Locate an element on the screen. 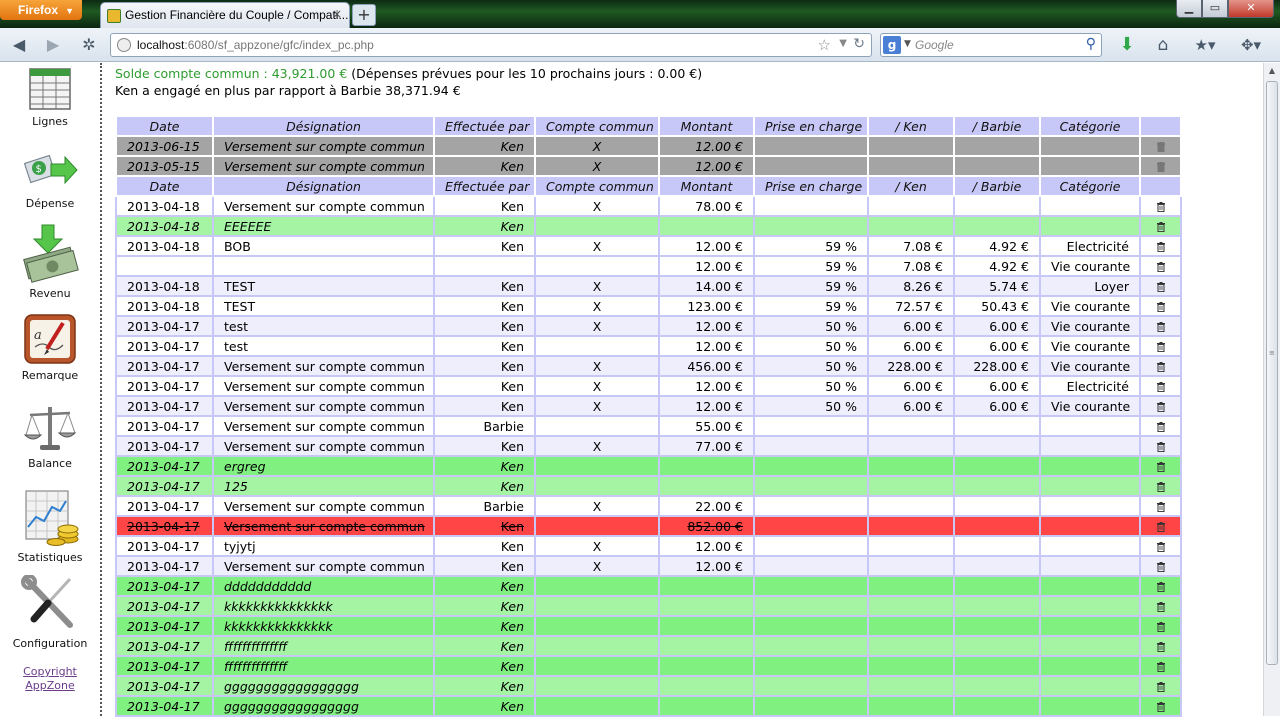 The width and height of the screenshot is (1280, 717). table-row: 12.00 €59 % 7.08 €4.92 € Vie courante is located at coordinates (648, 266).